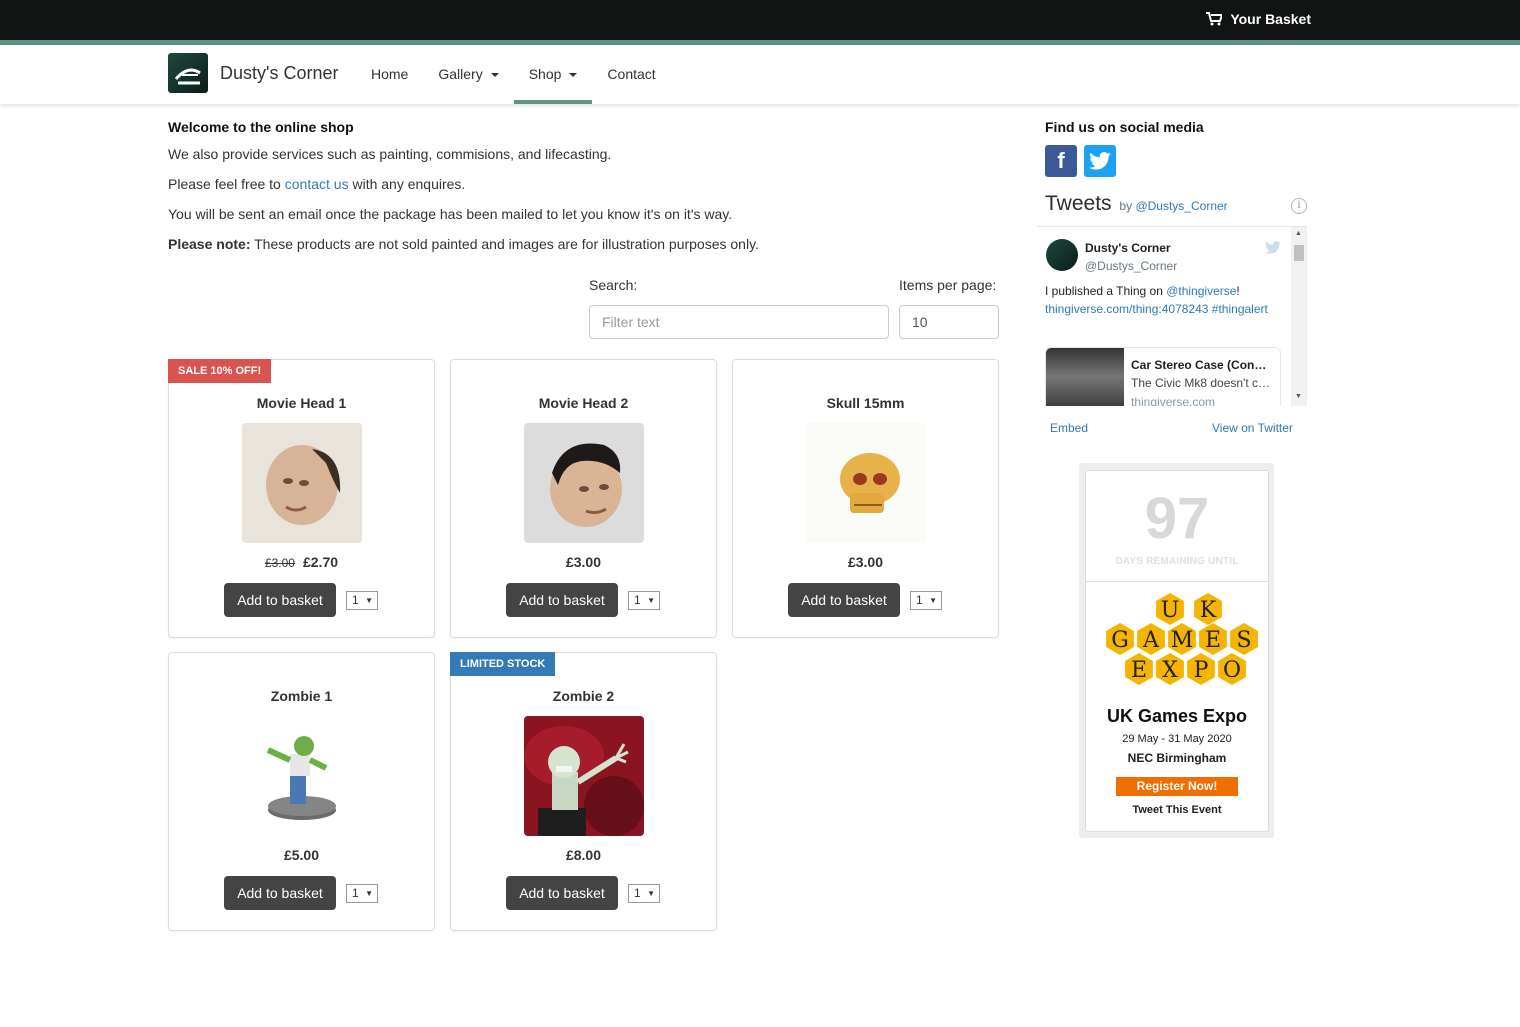  I want to click on tweets-by-label: by, so click(1126, 206).